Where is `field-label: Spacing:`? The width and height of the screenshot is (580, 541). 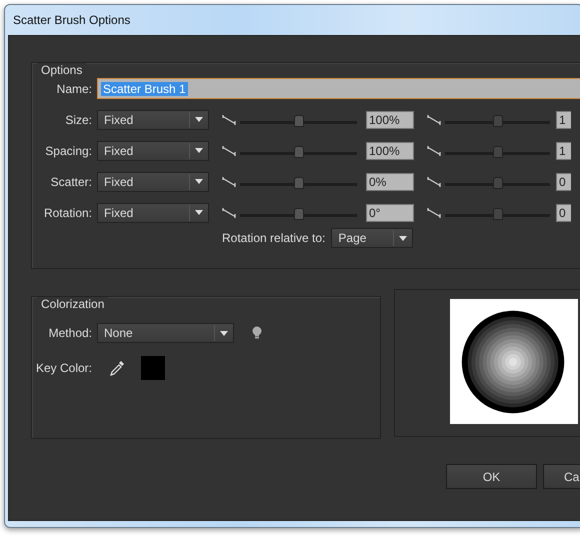
field-label: Spacing: is located at coordinates (68, 151).